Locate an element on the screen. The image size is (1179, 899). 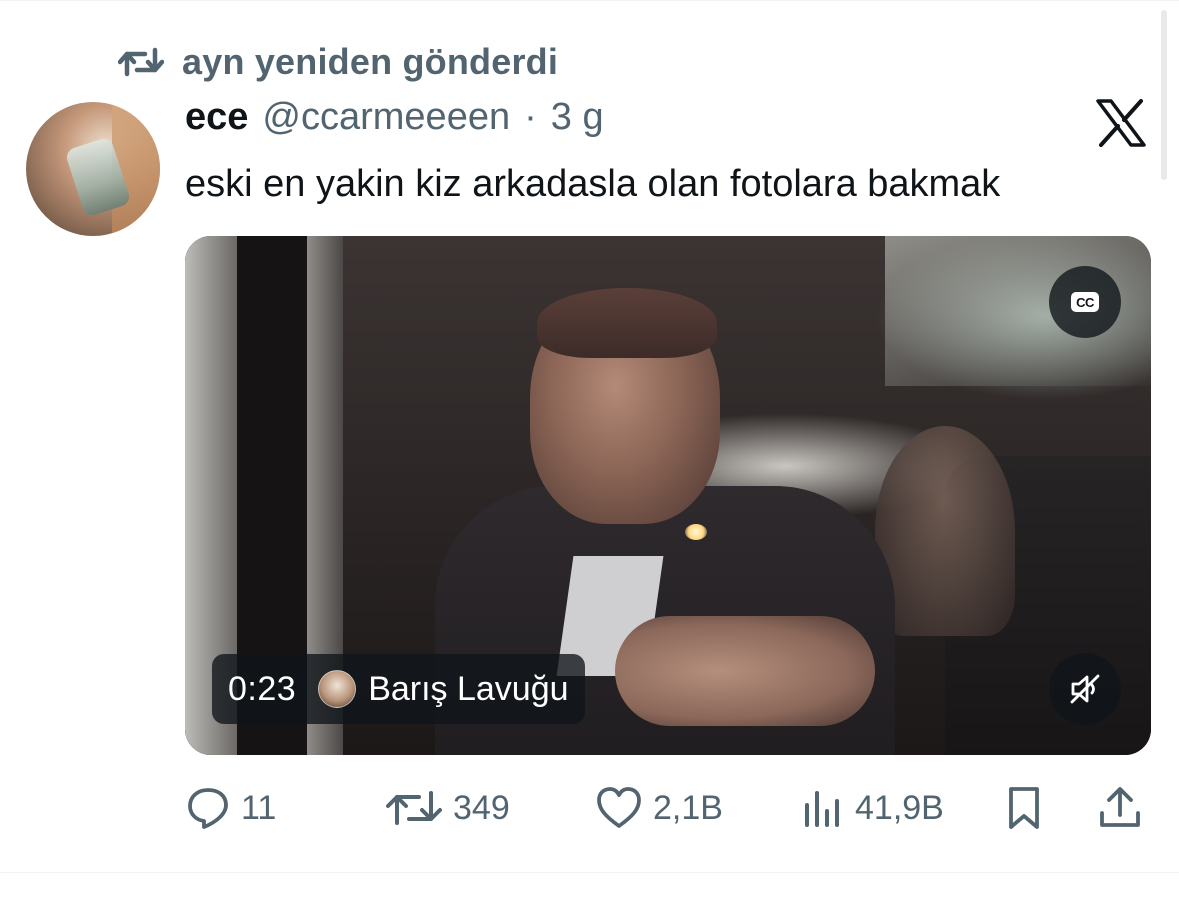
captions-icon: CC is located at coordinates (1085, 302).